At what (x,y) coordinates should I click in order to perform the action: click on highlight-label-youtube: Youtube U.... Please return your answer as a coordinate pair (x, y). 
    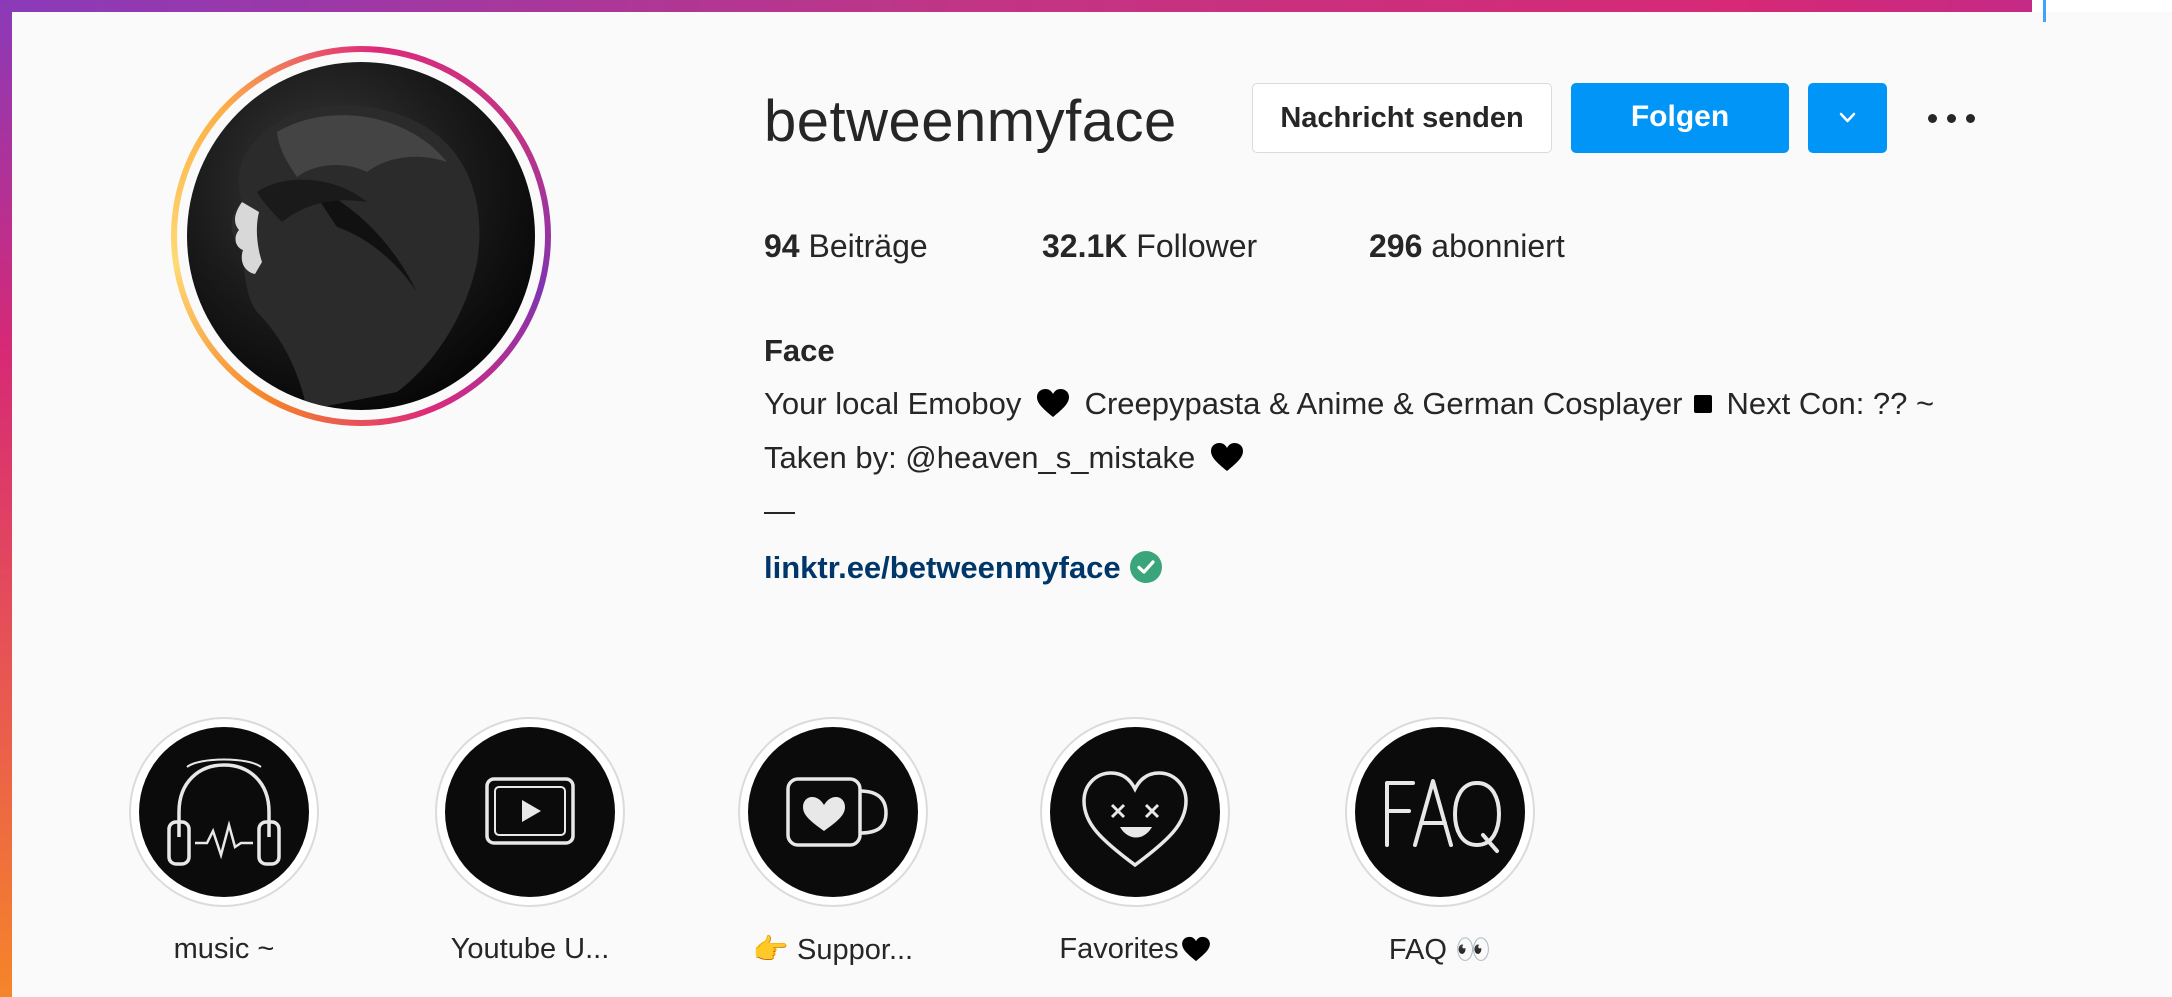
    Looking at the image, I should click on (530, 949).